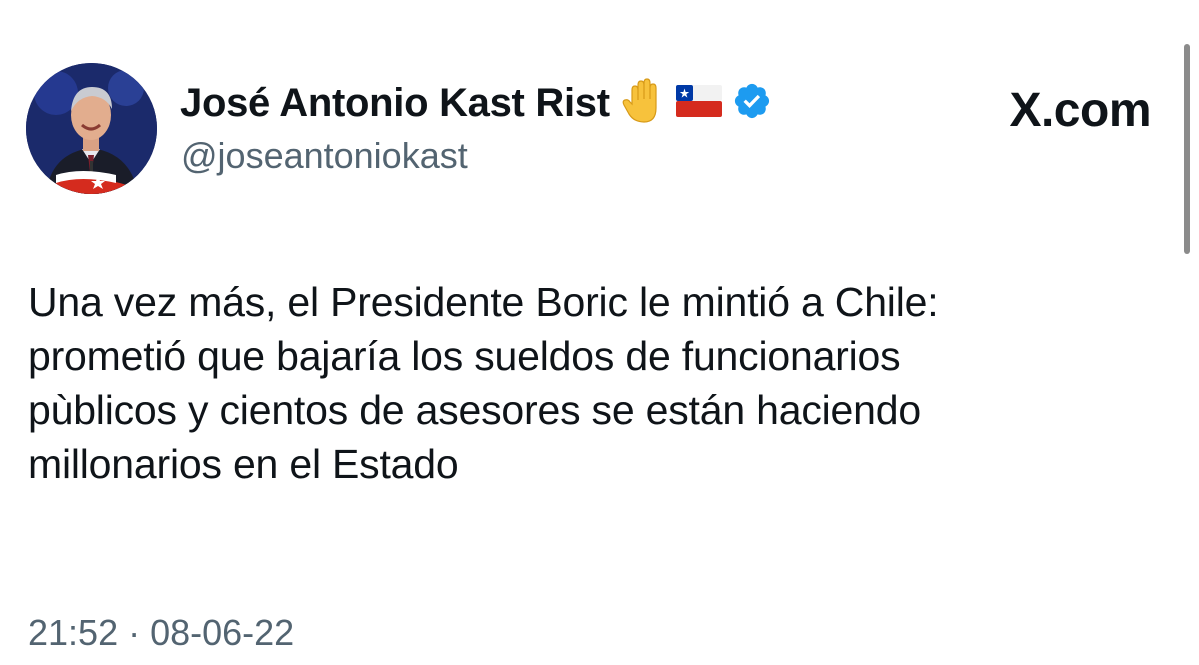 The height and width of the screenshot is (665, 1199). I want to click on verified-badge-icon, so click(752, 103).